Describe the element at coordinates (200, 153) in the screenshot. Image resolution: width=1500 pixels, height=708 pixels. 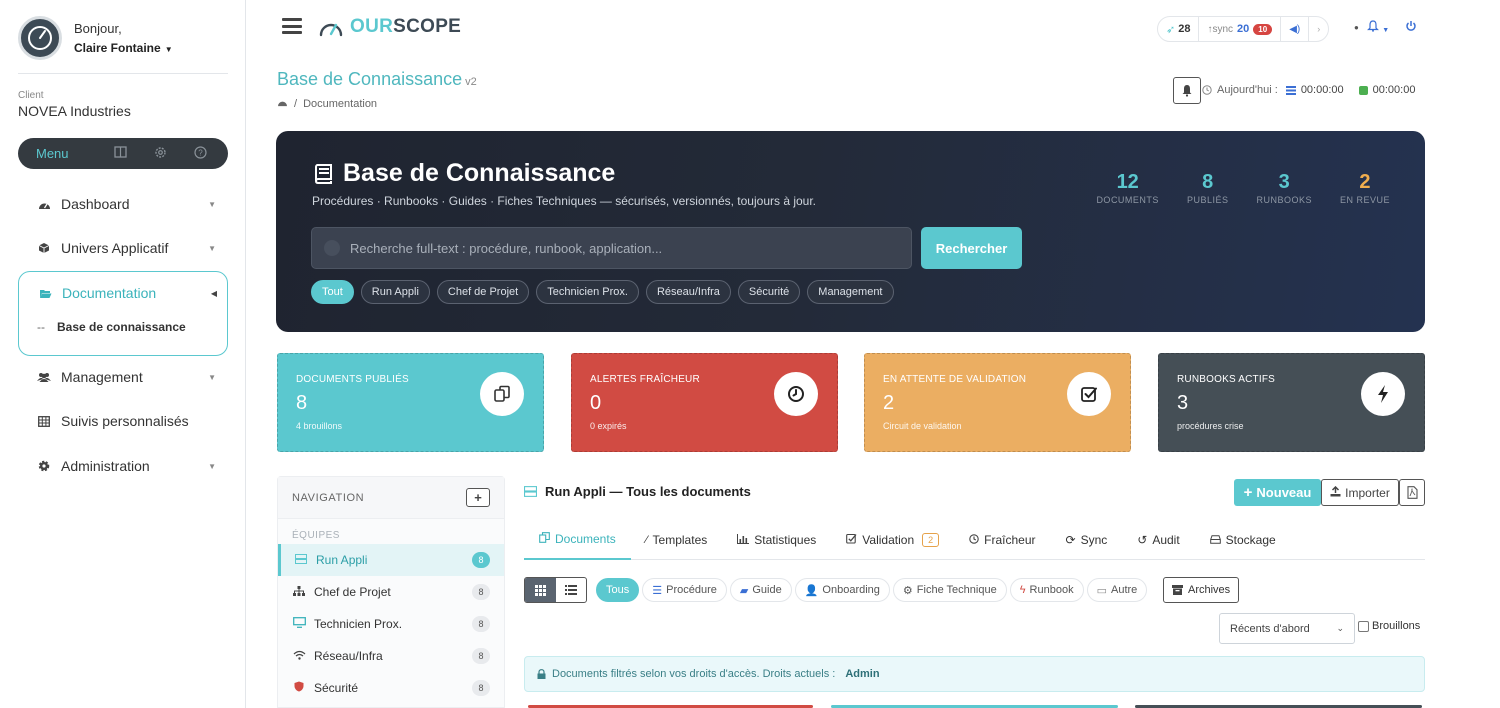
I see `help-icon: ?` at that location.